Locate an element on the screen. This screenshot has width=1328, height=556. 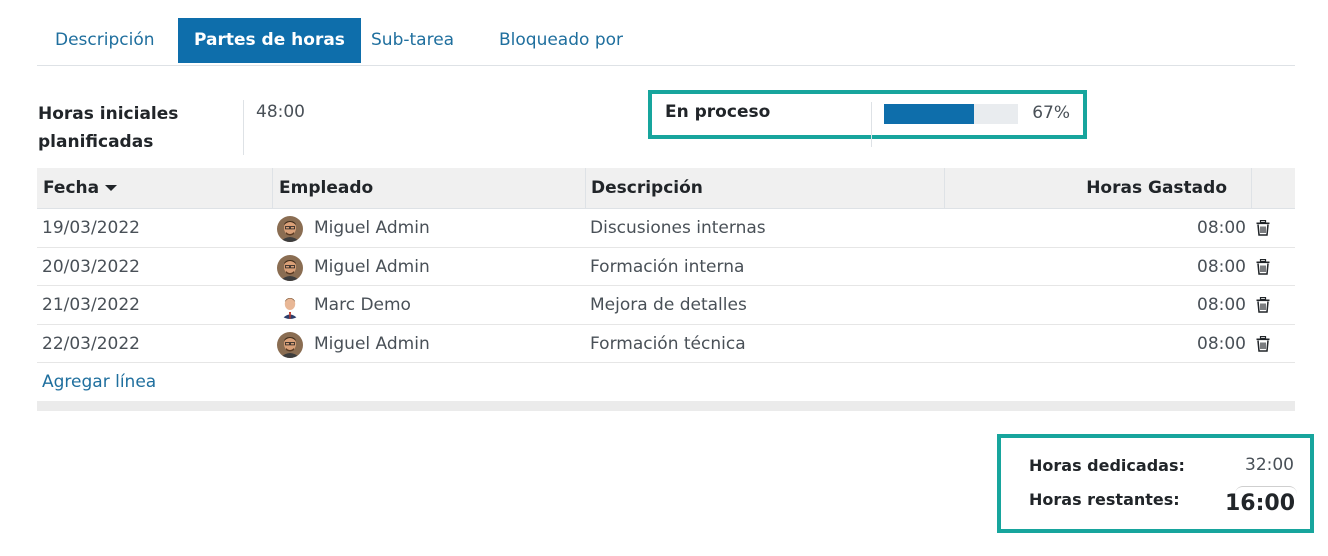
tab-sub-tarea: Sub-tarea is located at coordinates (412, 40).